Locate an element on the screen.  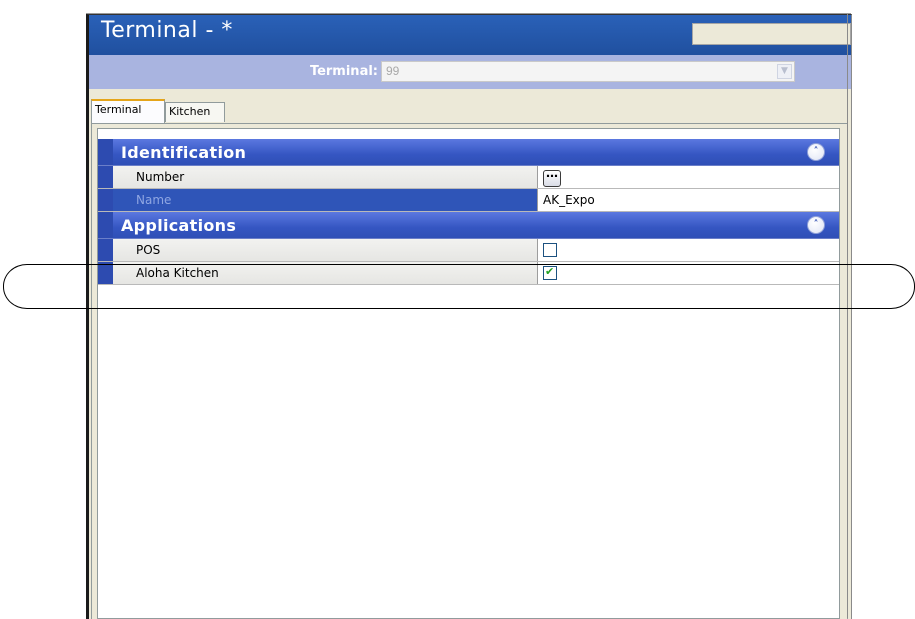
record-header: Terminal: 99 ▼ is located at coordinates (470, 72).